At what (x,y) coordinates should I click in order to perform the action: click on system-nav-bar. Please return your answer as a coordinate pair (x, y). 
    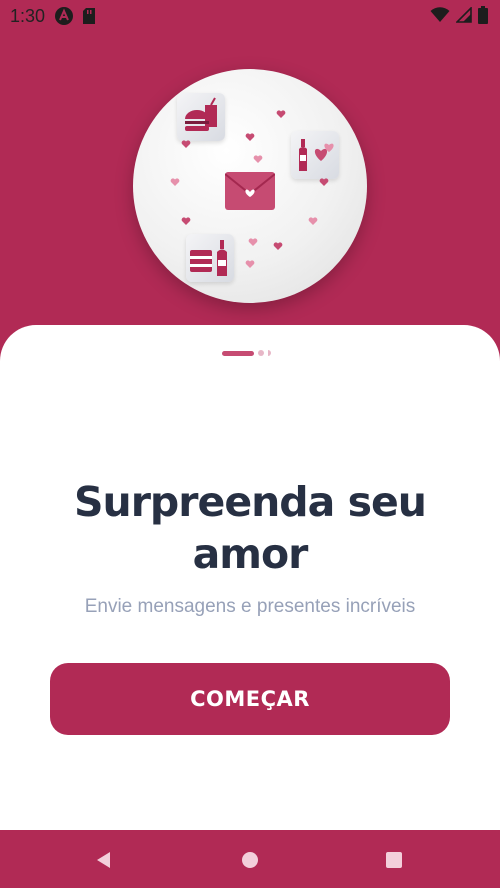
    Looking at the image, I should click on (250, 859).